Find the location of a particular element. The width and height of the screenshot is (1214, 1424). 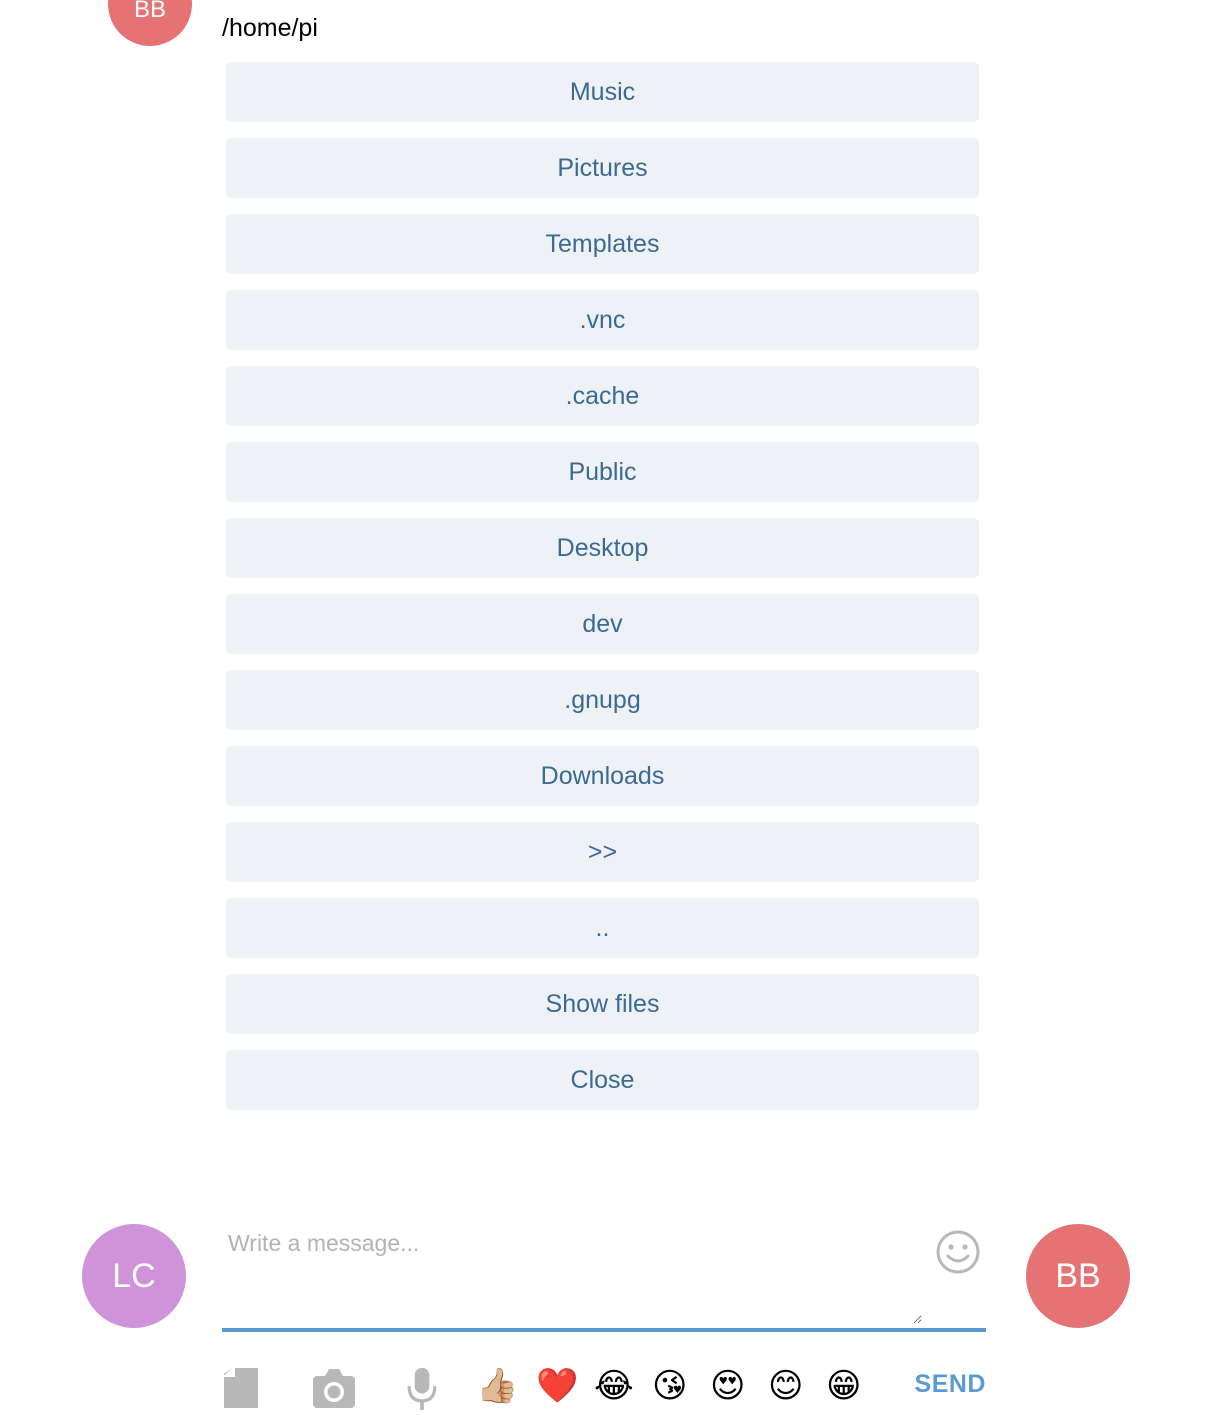

sender-avatar: BB is located at coordinates (150, 23).